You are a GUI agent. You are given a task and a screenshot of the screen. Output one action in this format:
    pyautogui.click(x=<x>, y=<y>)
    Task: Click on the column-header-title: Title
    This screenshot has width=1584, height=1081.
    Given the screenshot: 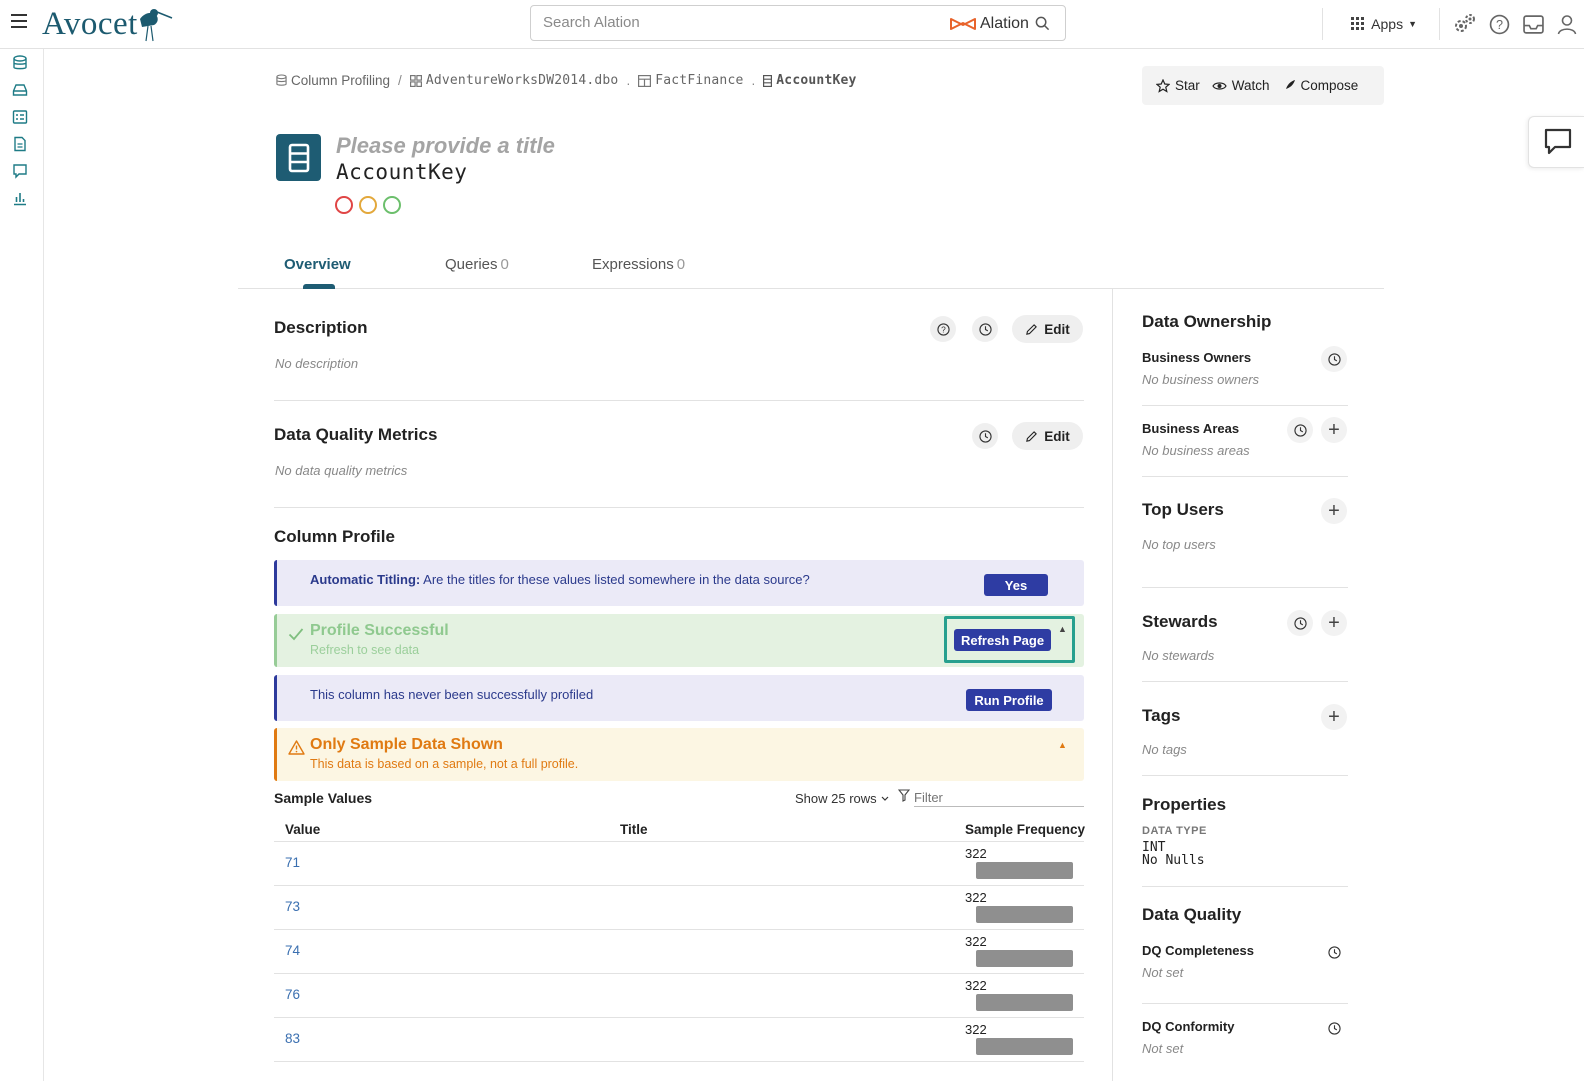 What is the action you would take?
    pyautogui.click(x=634, y=829)
    